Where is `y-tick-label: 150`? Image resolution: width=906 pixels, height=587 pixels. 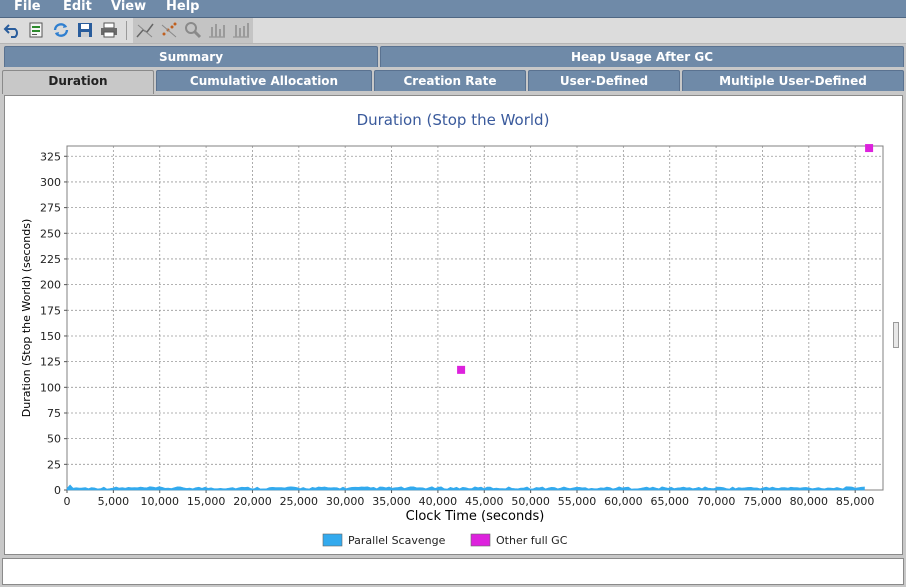
y-tick-label: 150 is located at coordinates (50, 336).